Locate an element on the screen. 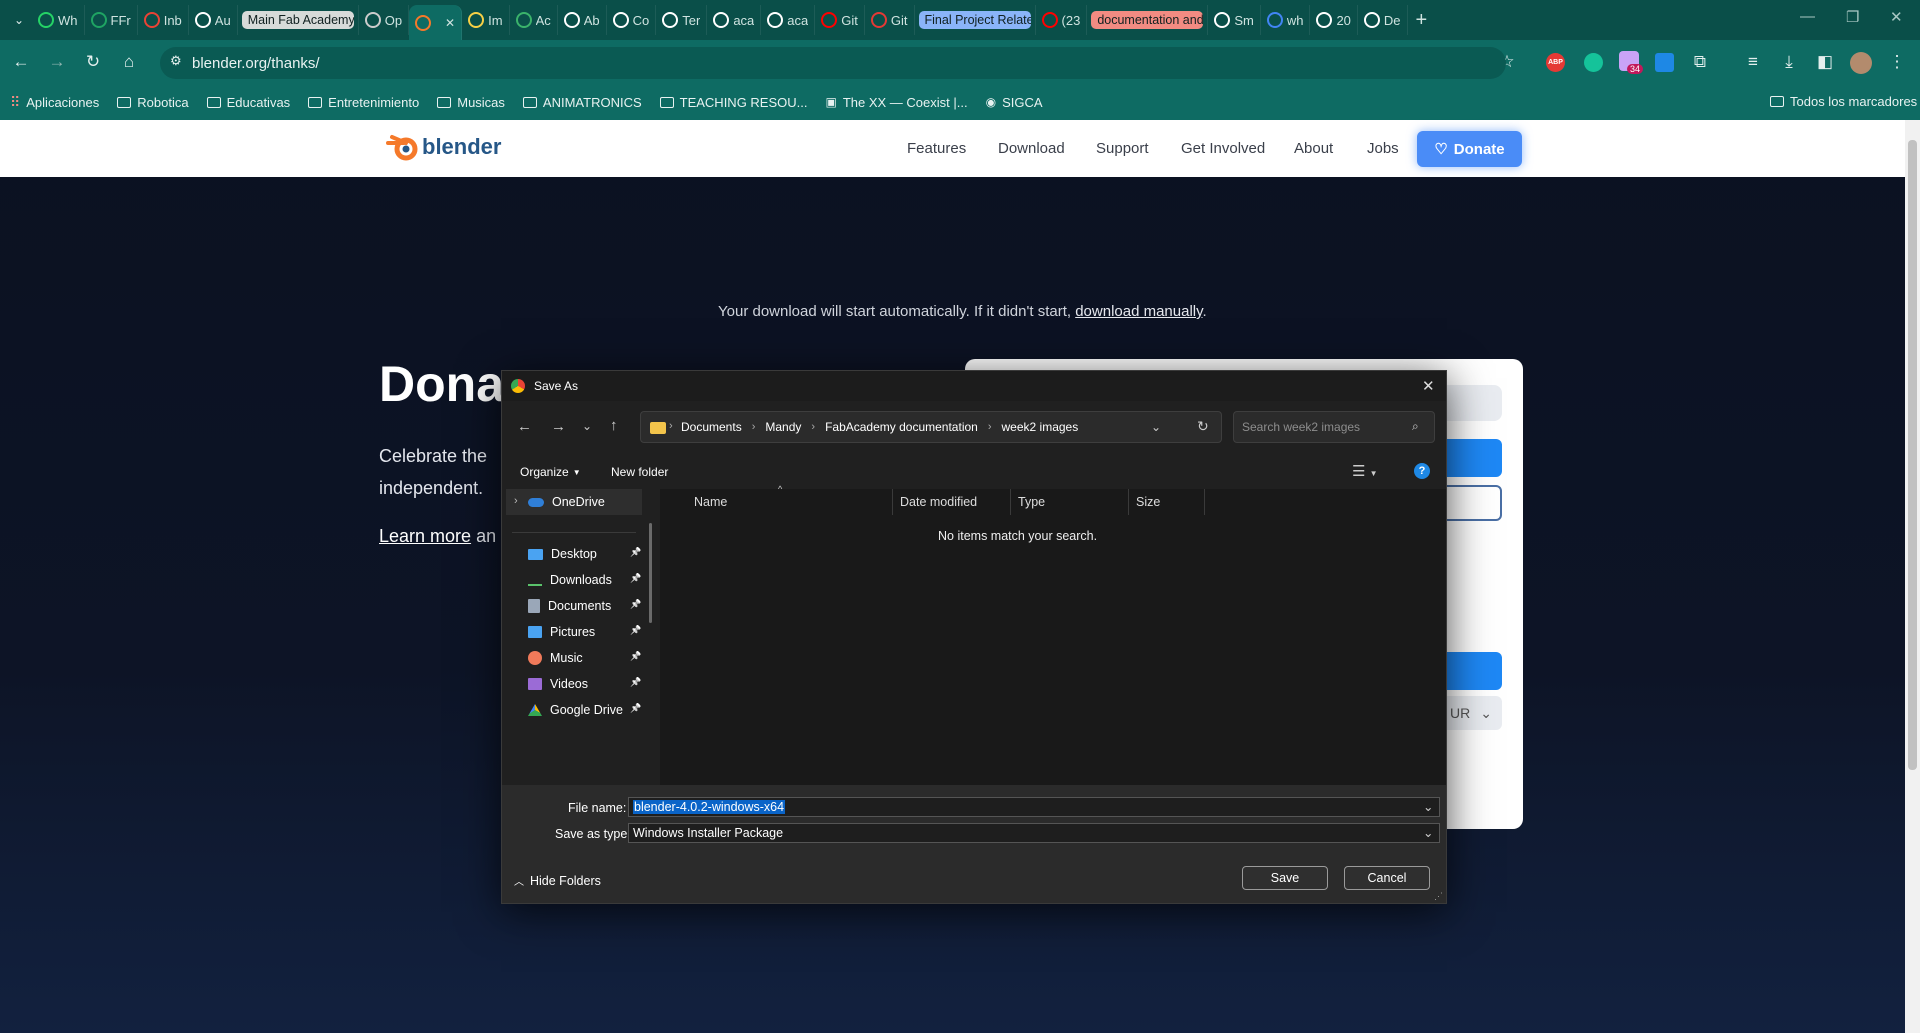 The width and height of the screenshot is (1920, 1033). new-folder-button: New folder is located at coordinates (639, 472).